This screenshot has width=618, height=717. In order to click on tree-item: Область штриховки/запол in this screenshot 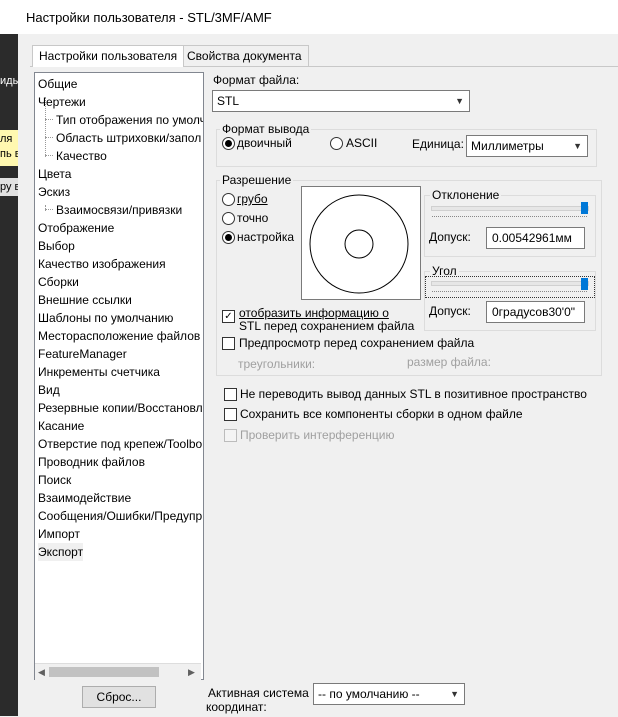, I will do `click(128, 138)`.